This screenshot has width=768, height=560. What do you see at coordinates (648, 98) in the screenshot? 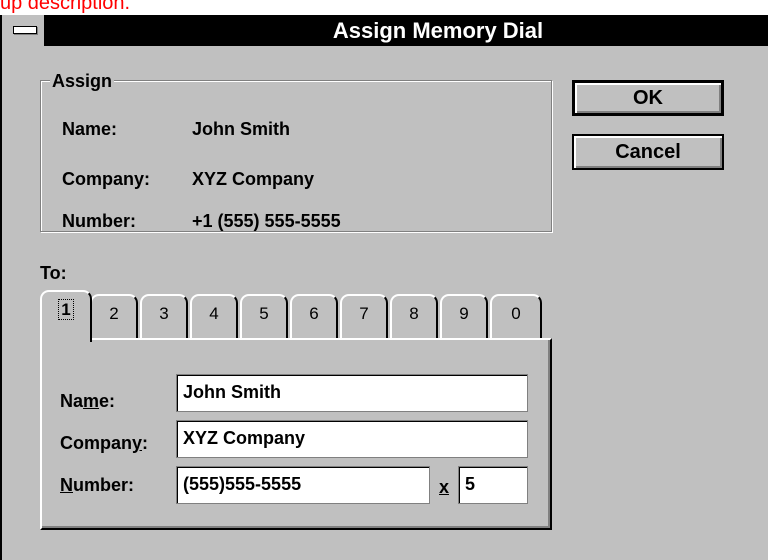
I see `ok-button: OK` at bounding box center [648, 98].